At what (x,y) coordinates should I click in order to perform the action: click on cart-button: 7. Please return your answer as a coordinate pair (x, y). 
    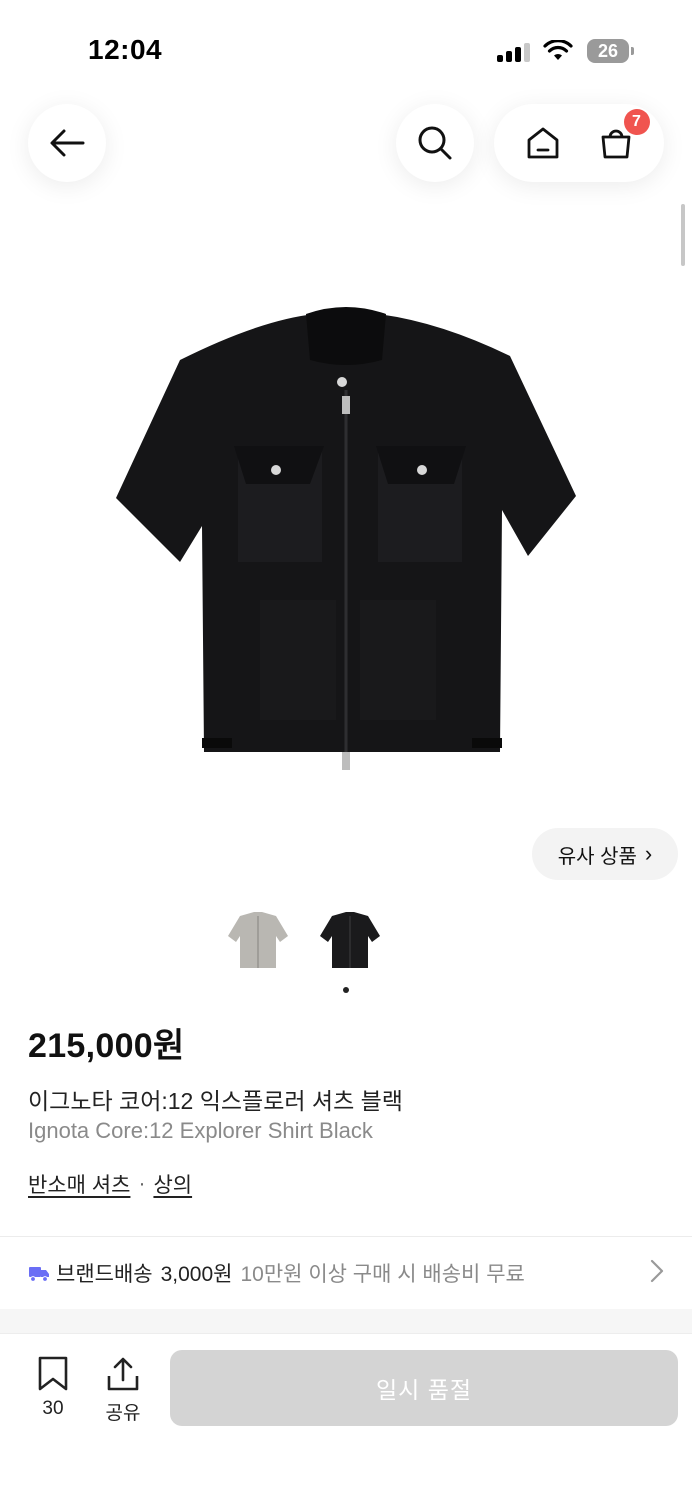
    Looking at the image, I should click on (623, 136).